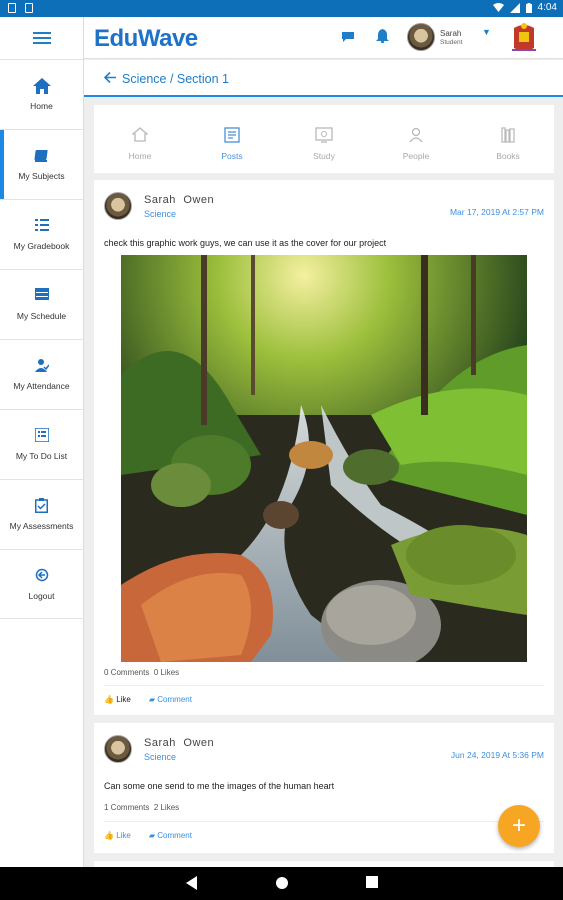 The width and height of the screenshot is (563, 900). I want to click on clipboard-icon, so click(41, 507).